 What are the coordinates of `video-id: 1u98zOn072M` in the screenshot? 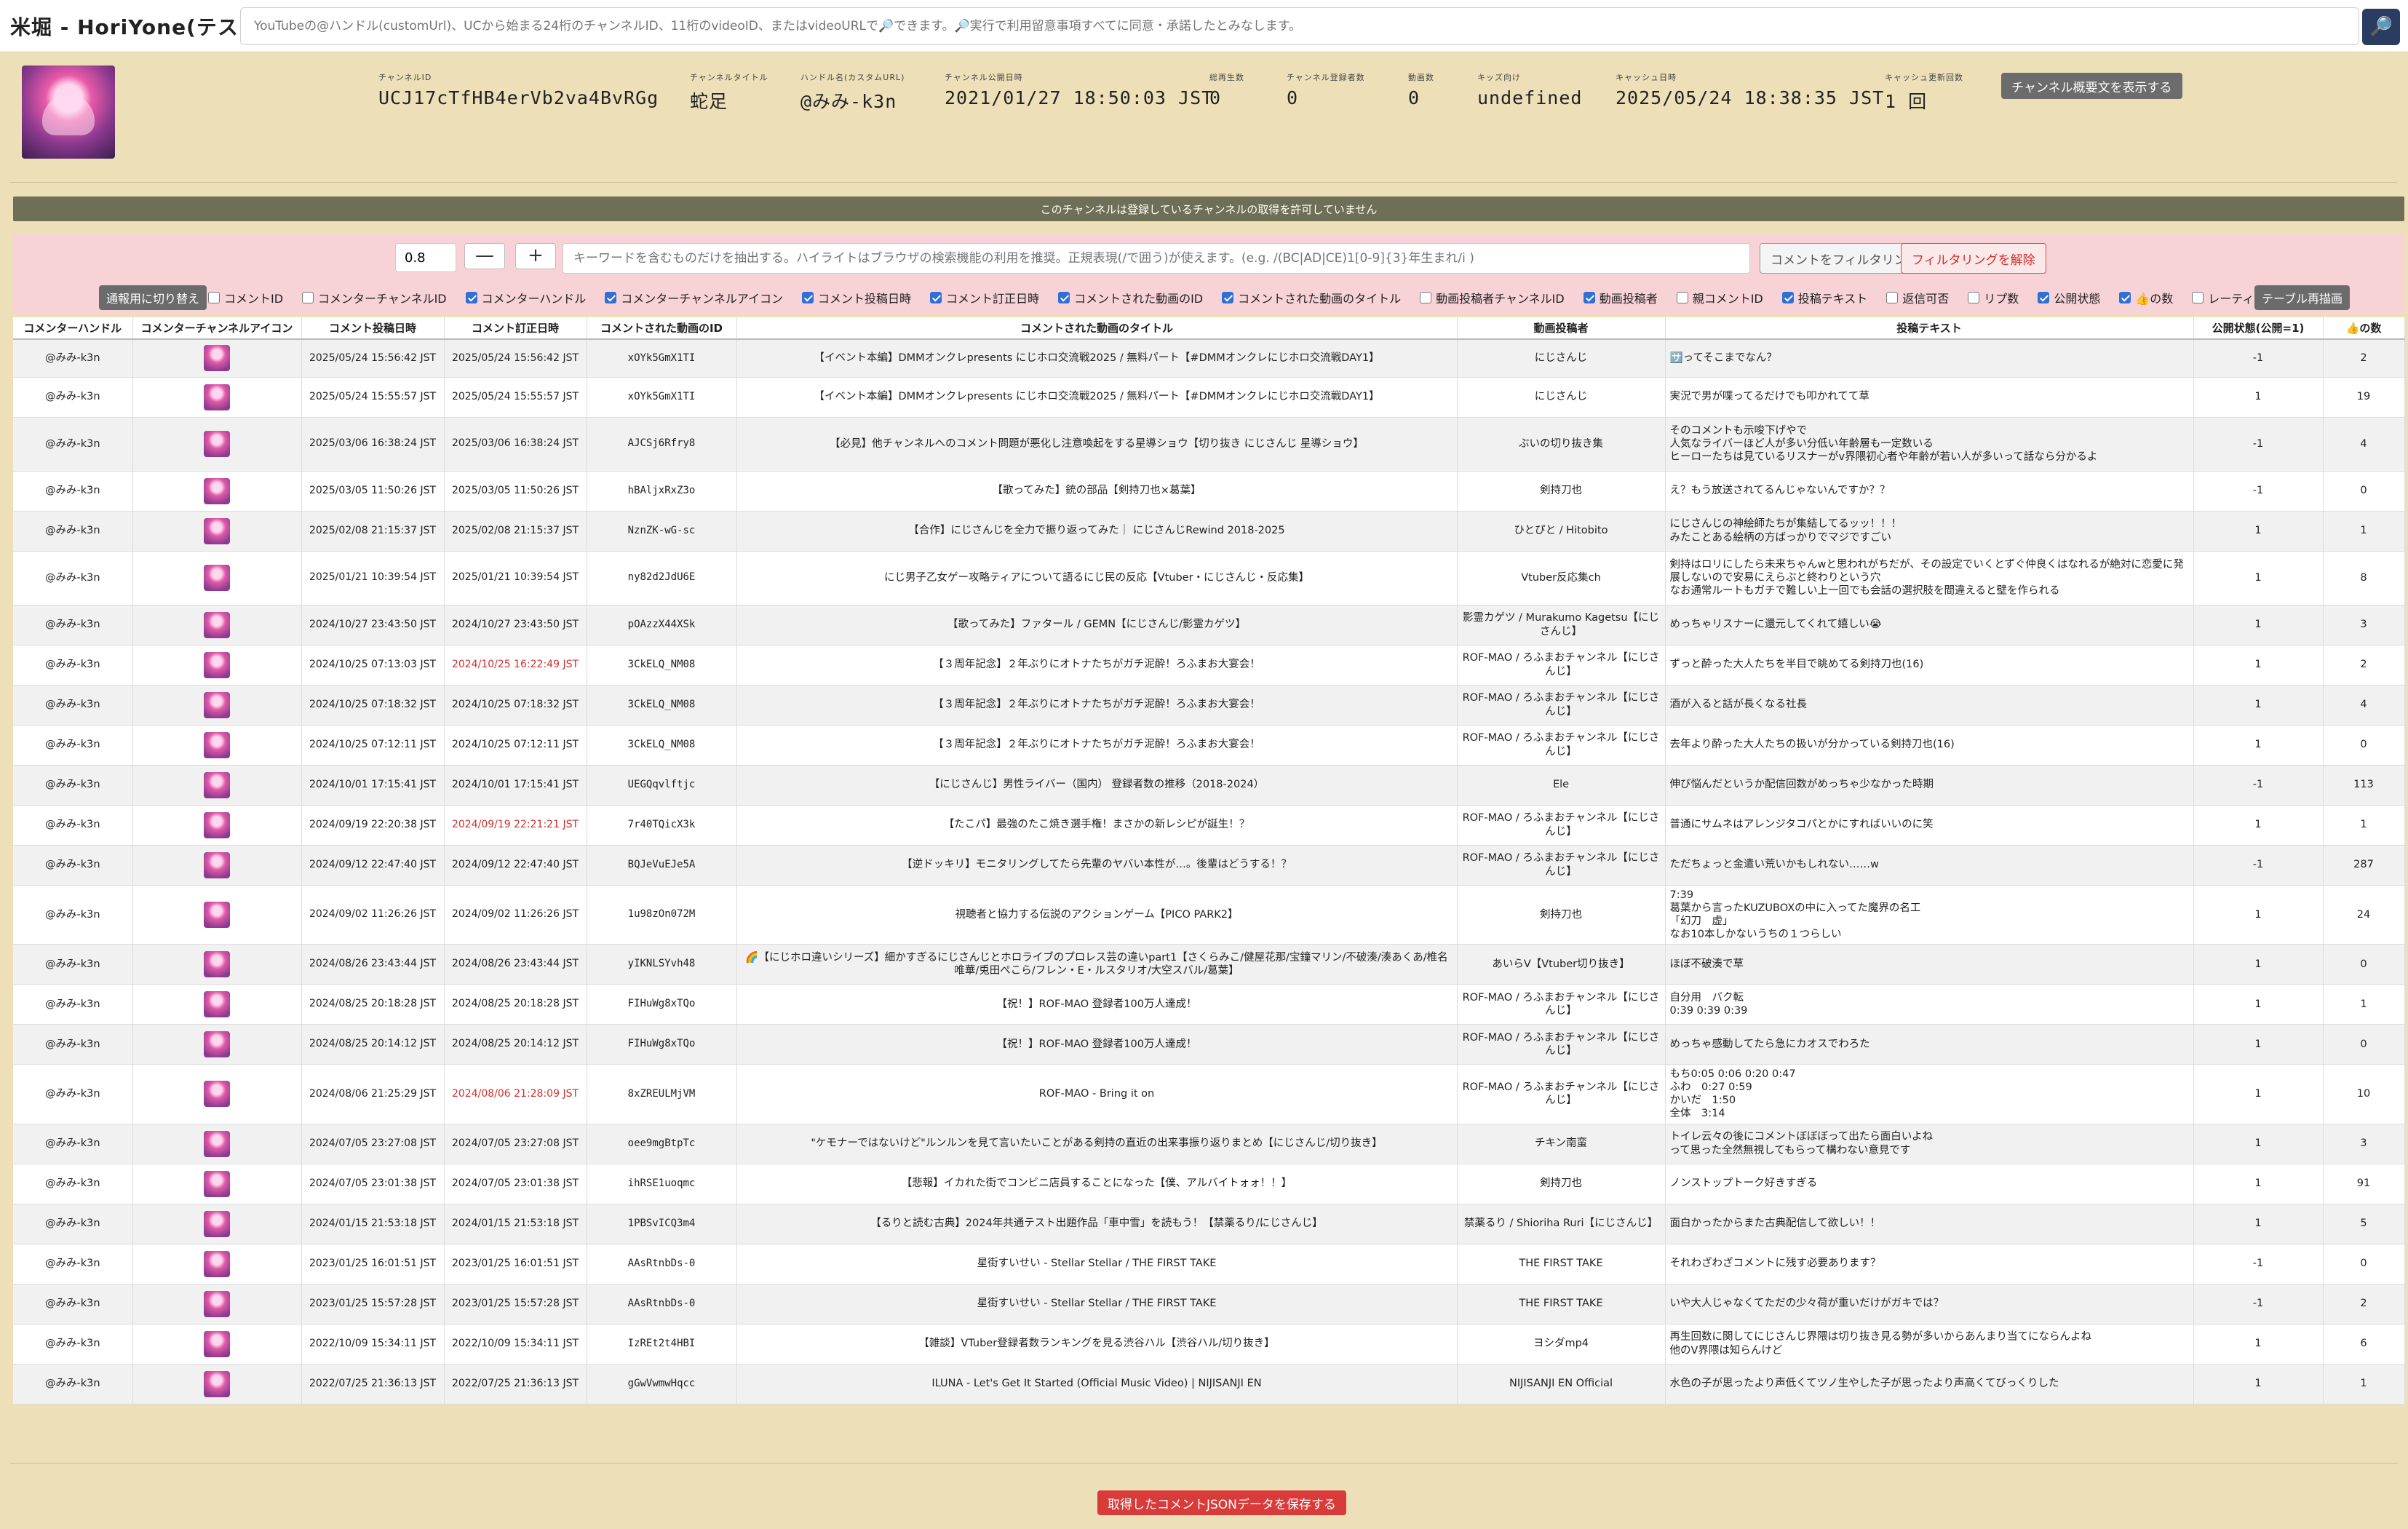 It's located at (662, 915).